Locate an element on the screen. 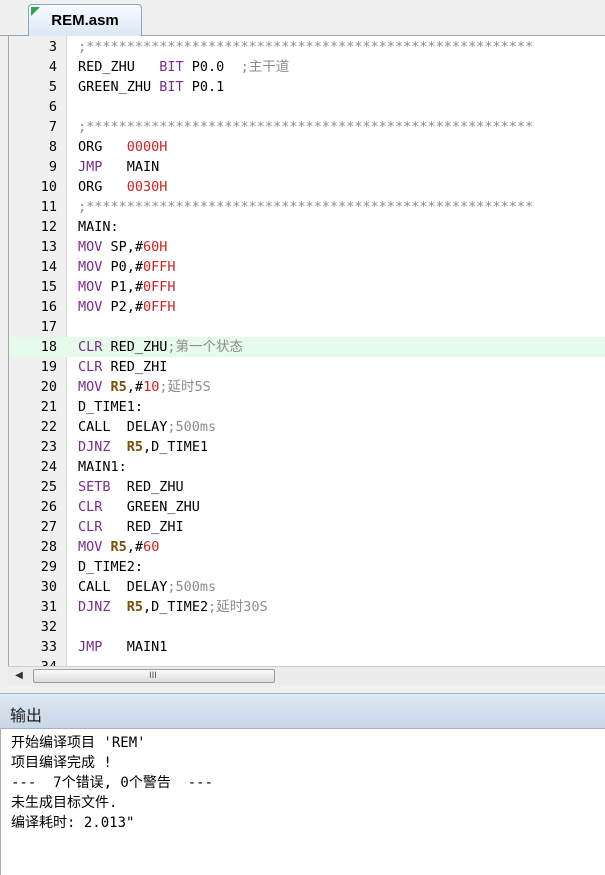 This screenshot has height=875, width=605. code-token: MOV is located at coordinates (90, 267).